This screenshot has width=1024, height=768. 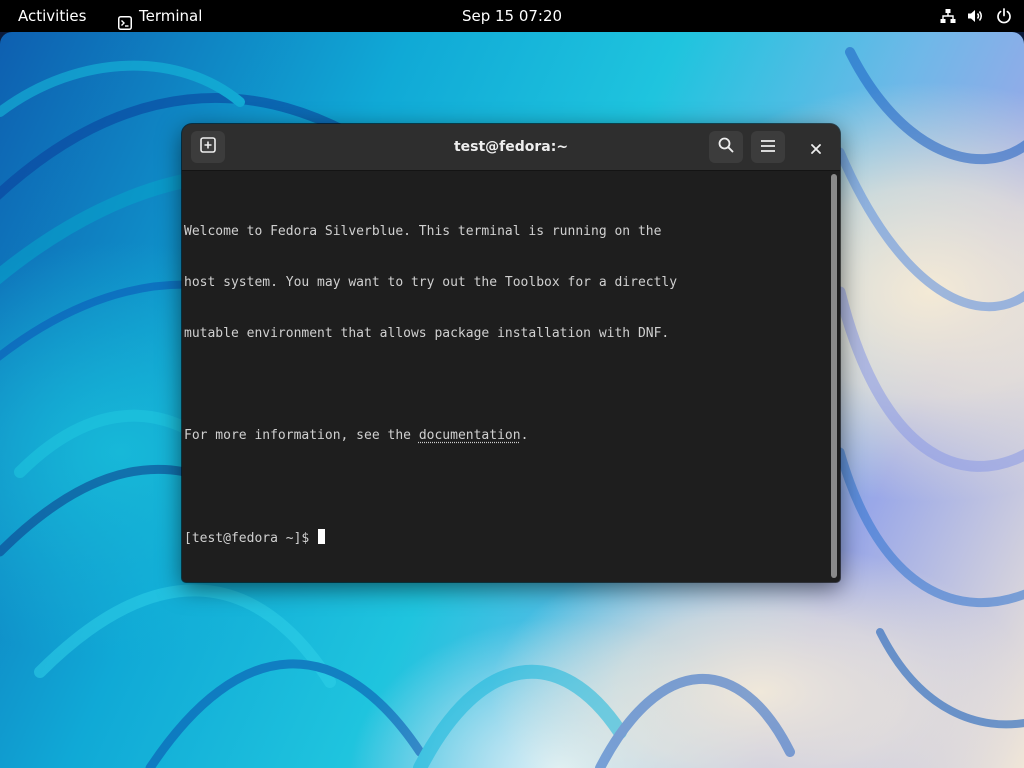 I want to click on power-icon, so click(x=1004, y=16).